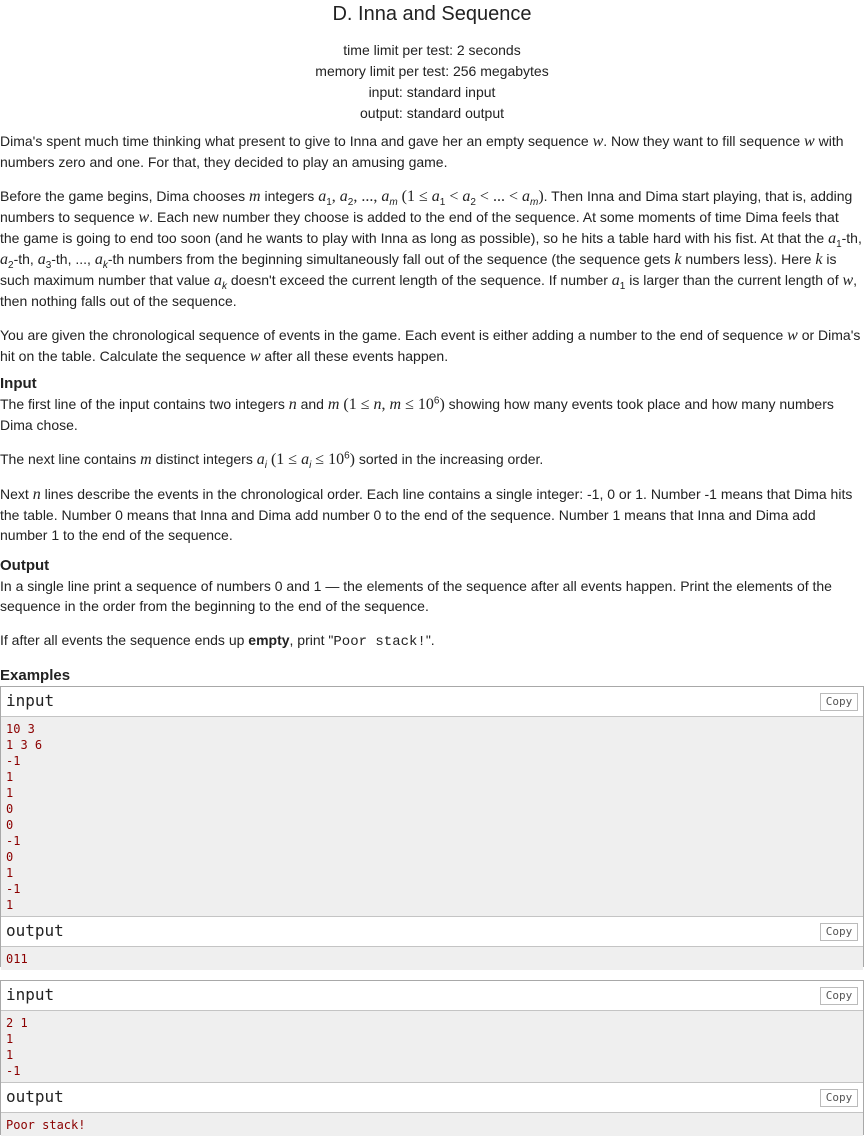 This screenshot has width=864, height=1136. I want to click on example-line: Poor stack!, so click(46, 1125).